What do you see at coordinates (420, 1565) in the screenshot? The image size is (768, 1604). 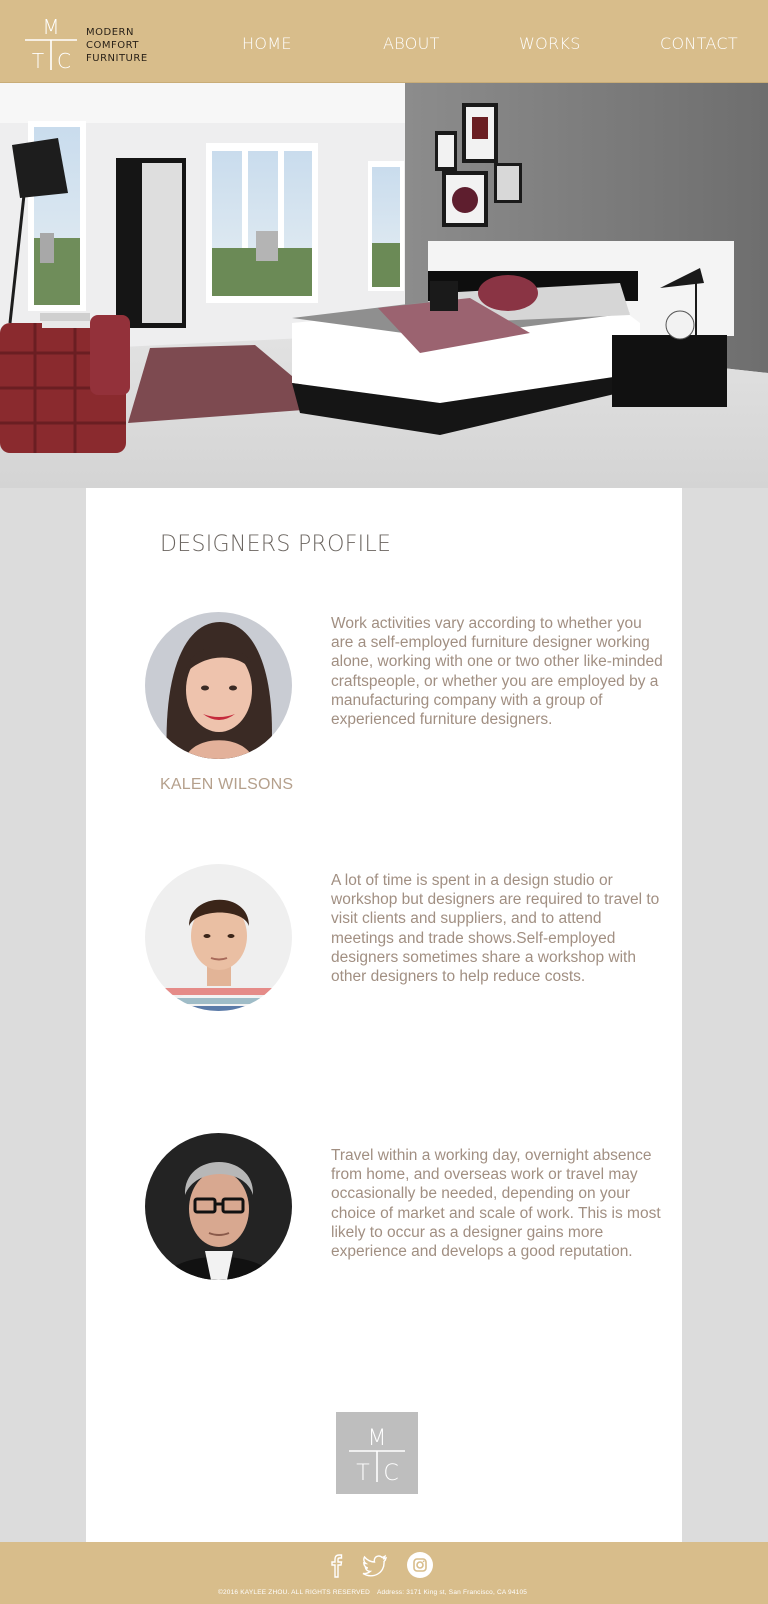 I see `instagram-icon` at bounding box center [420, 1565].